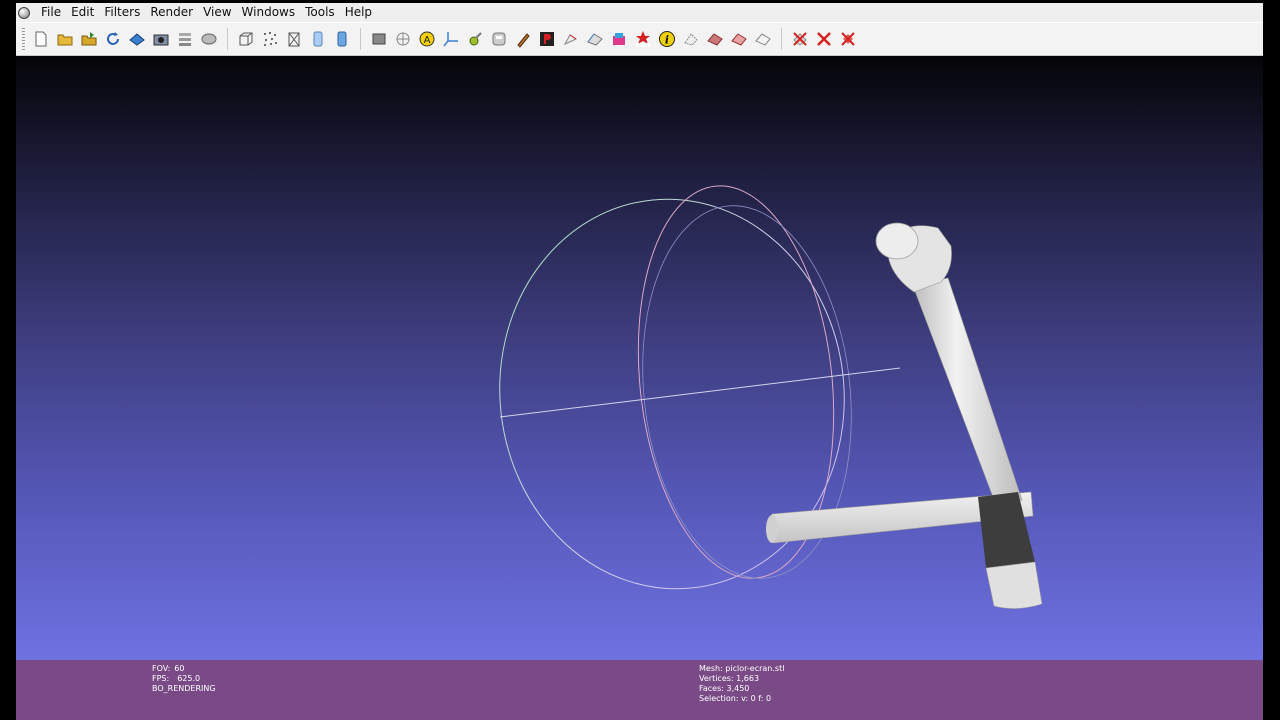 The width and height of the screenshot is (1280, 720). What do you see at coordinates (342, 39) in the screenshot?
I see `smooth-shading-icon` at bounding box center [342, 39].